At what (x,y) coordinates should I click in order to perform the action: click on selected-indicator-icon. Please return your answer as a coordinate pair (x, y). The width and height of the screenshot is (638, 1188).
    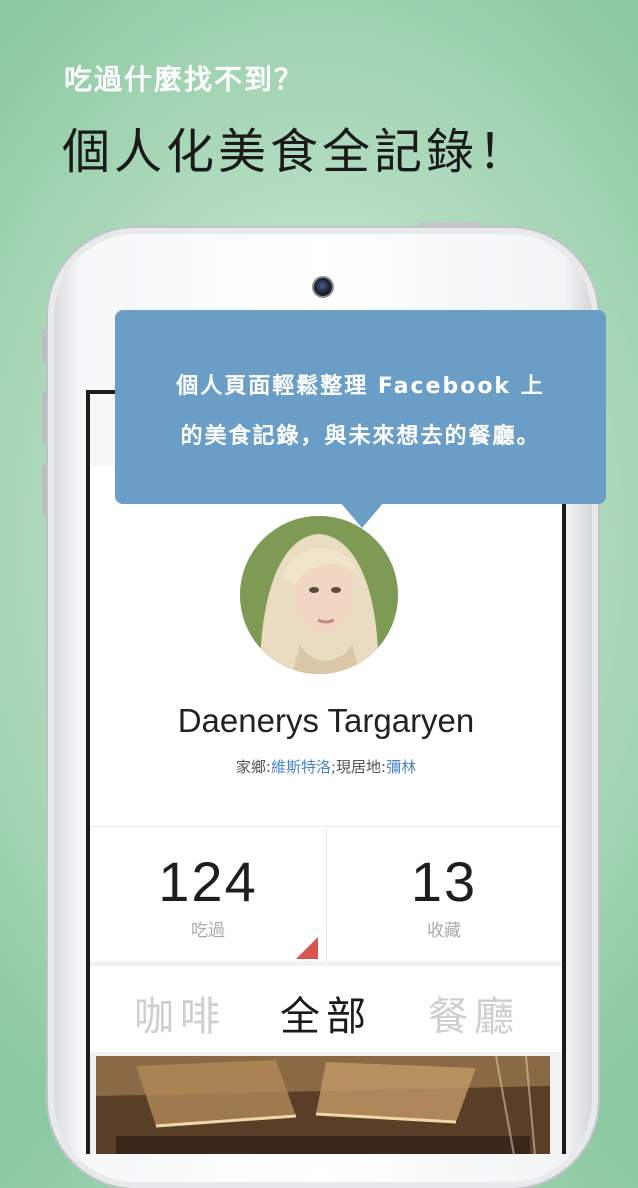
    Looking at the image, I should click on (307, 948).